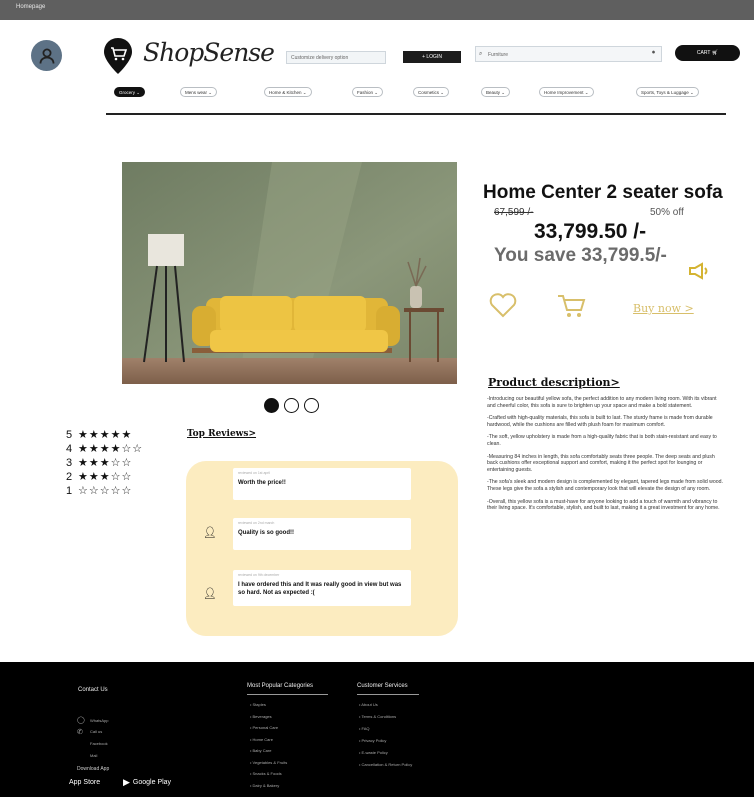 Image resolution: width=754 pixels, height=797 pixels. I want to click on login-button: + LOGIN, so click(432, 57).